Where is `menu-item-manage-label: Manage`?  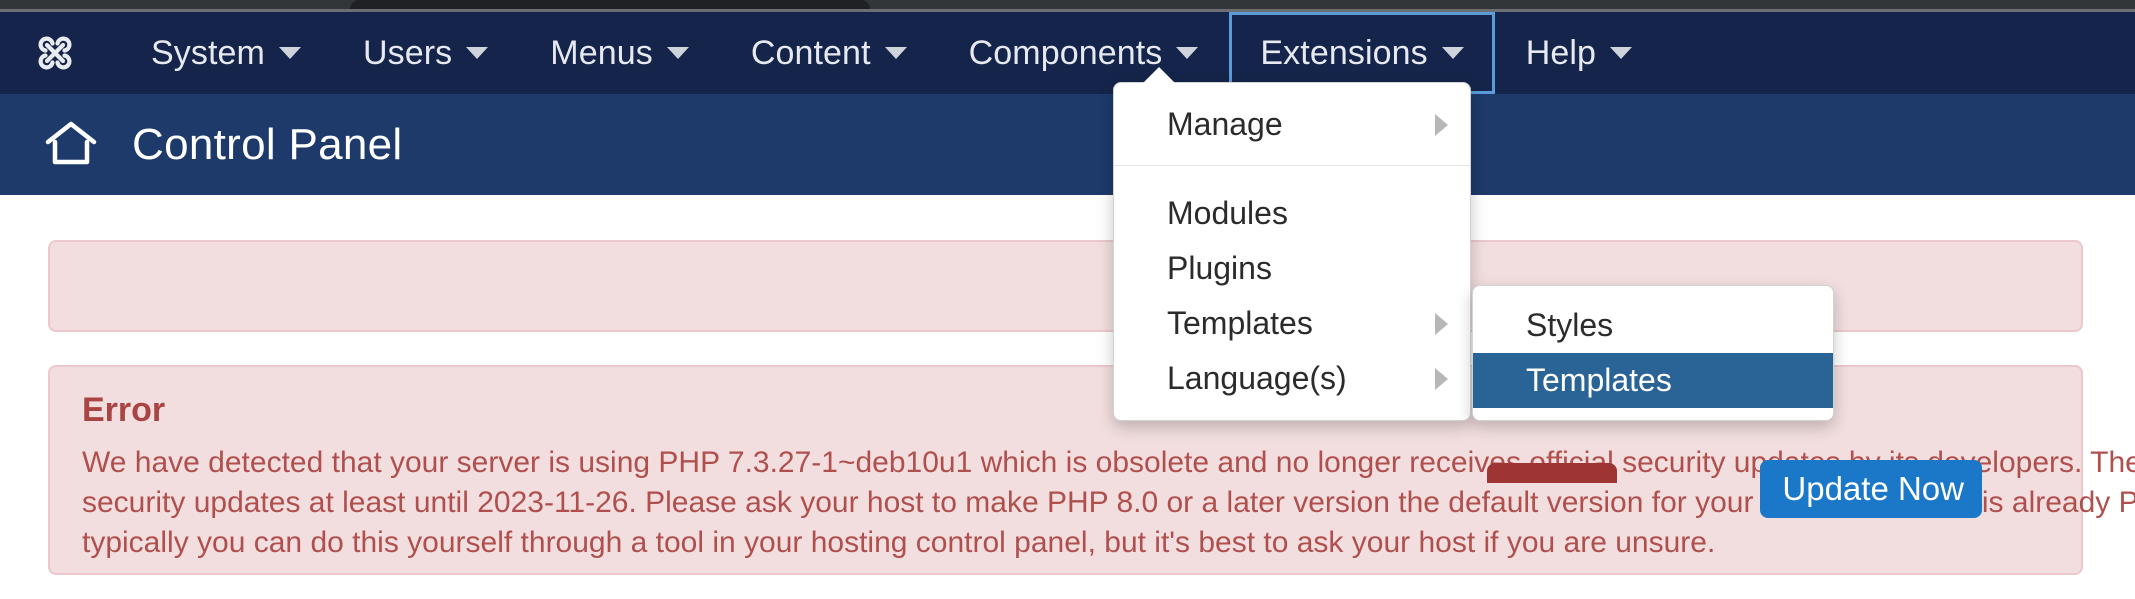 menu-item-manage-label: Manage is located at coordinates (1225, 124).